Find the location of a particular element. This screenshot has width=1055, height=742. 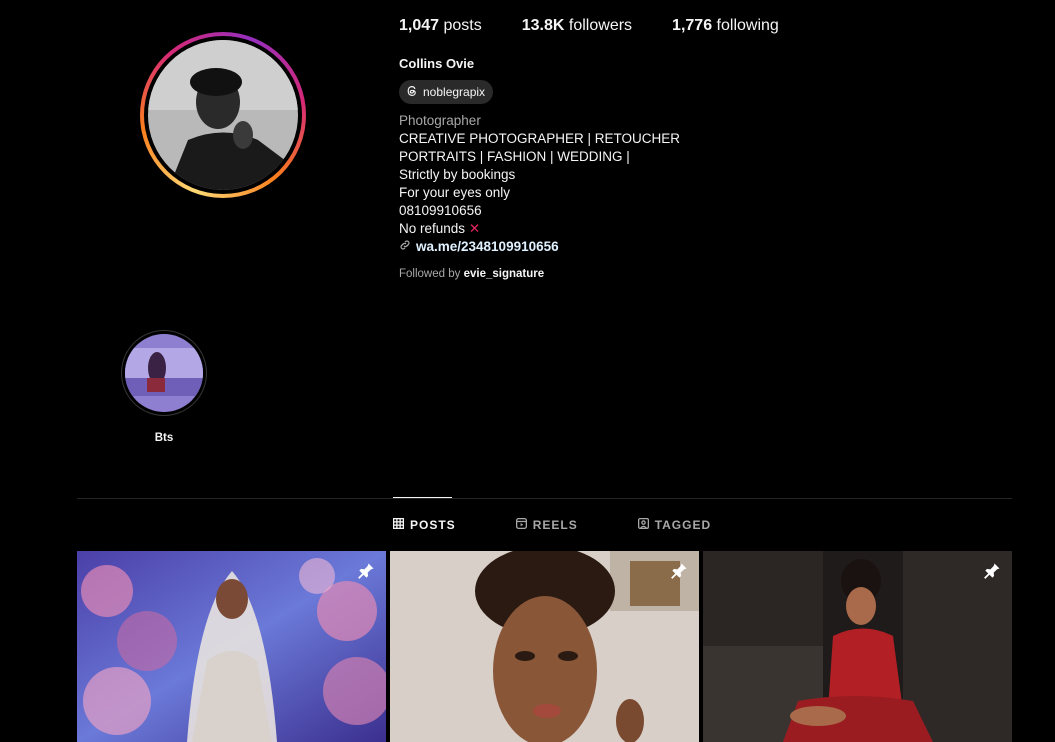

highlight-label: Bts is located at coordinates (164, 438).